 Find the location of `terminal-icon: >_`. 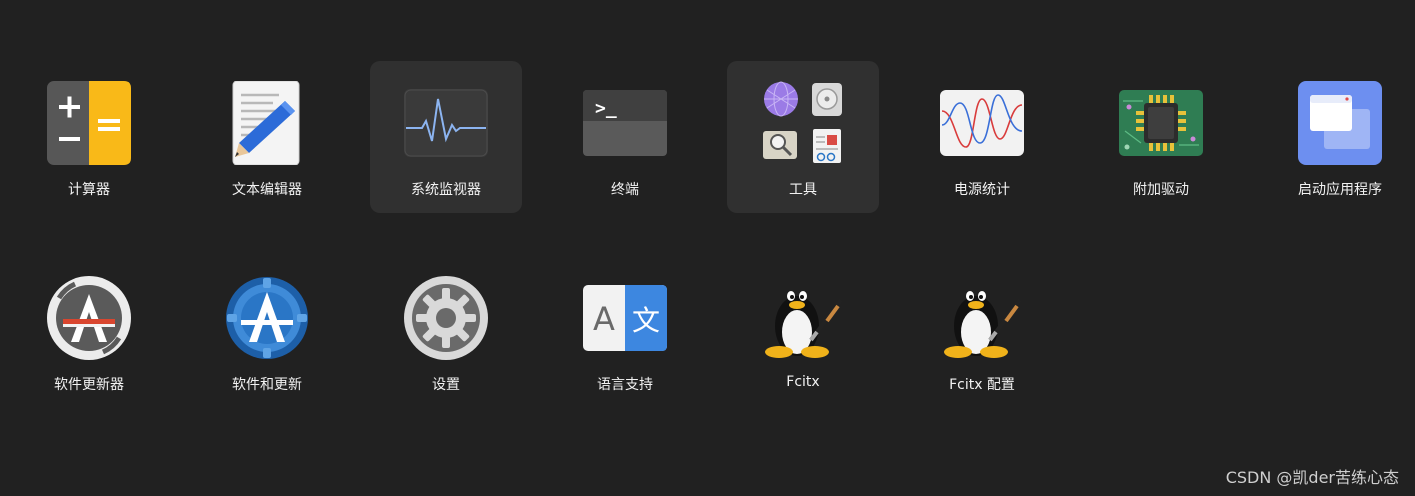

terminal-icon: >_ is located at coordinates (625, 123).